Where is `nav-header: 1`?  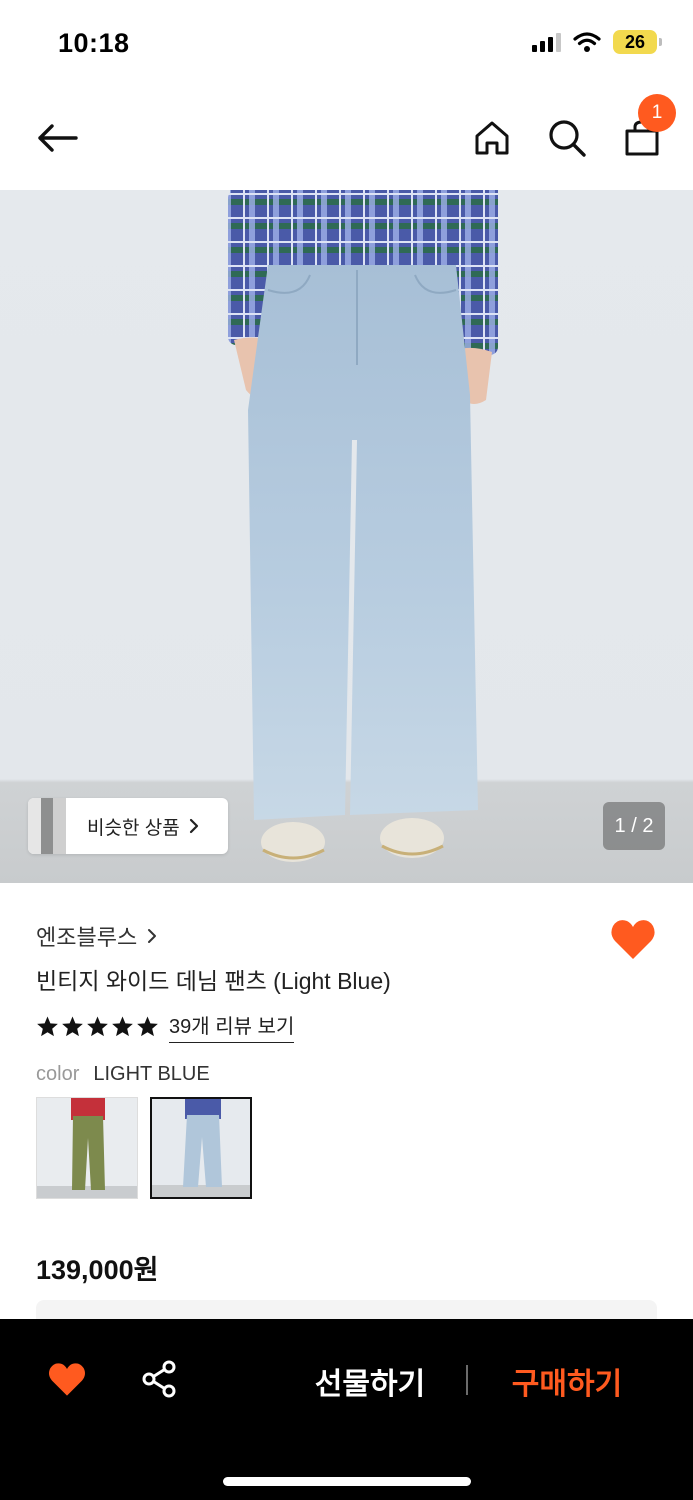 nav-header: 1 is located at coordinates (346, 139).